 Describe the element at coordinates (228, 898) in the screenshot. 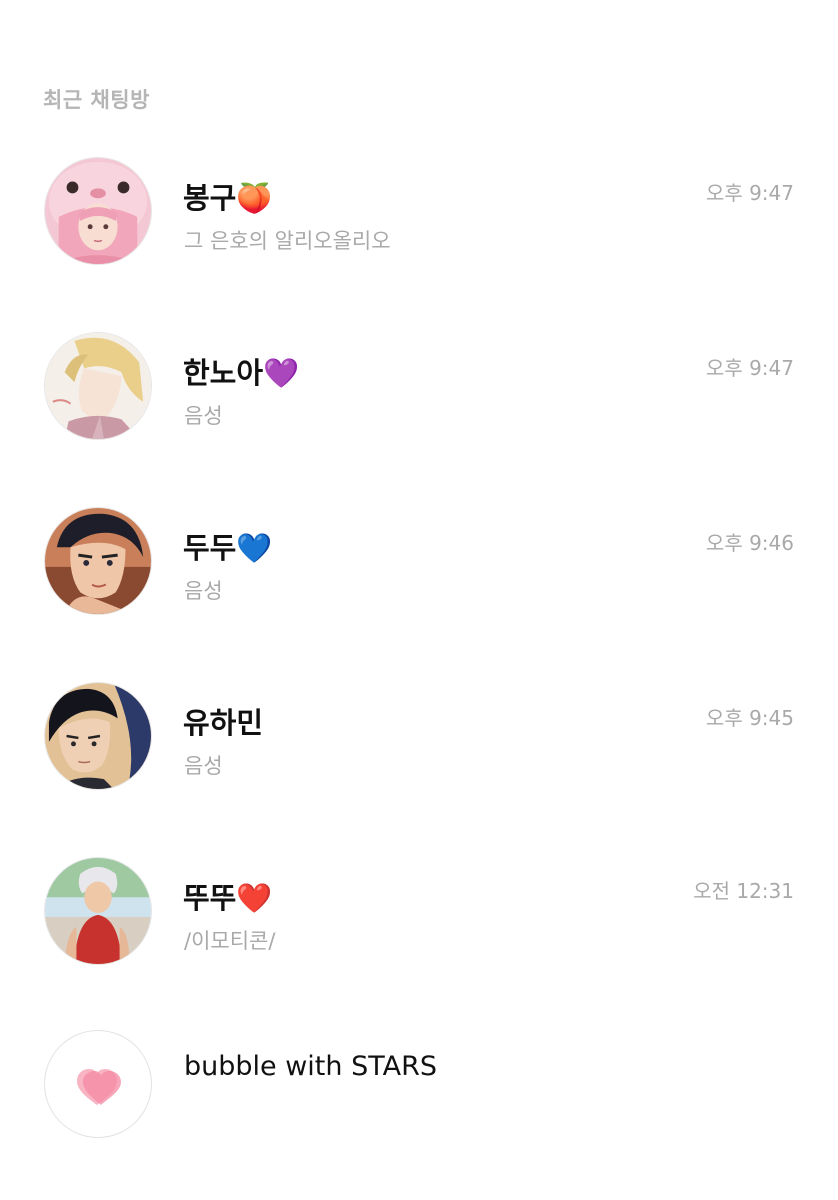

I see `chat-name: 뚜뚜❤️` at that location.